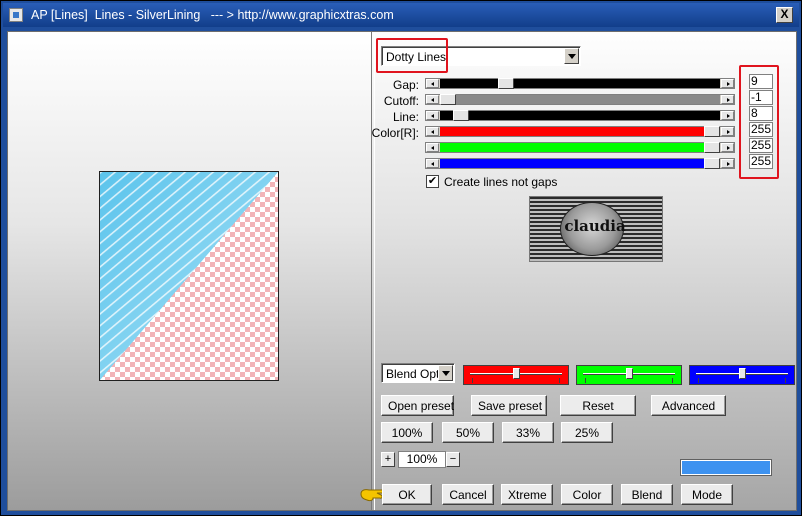 The image size is (802, 516). I want to click on preview-image, so click(189, 276).